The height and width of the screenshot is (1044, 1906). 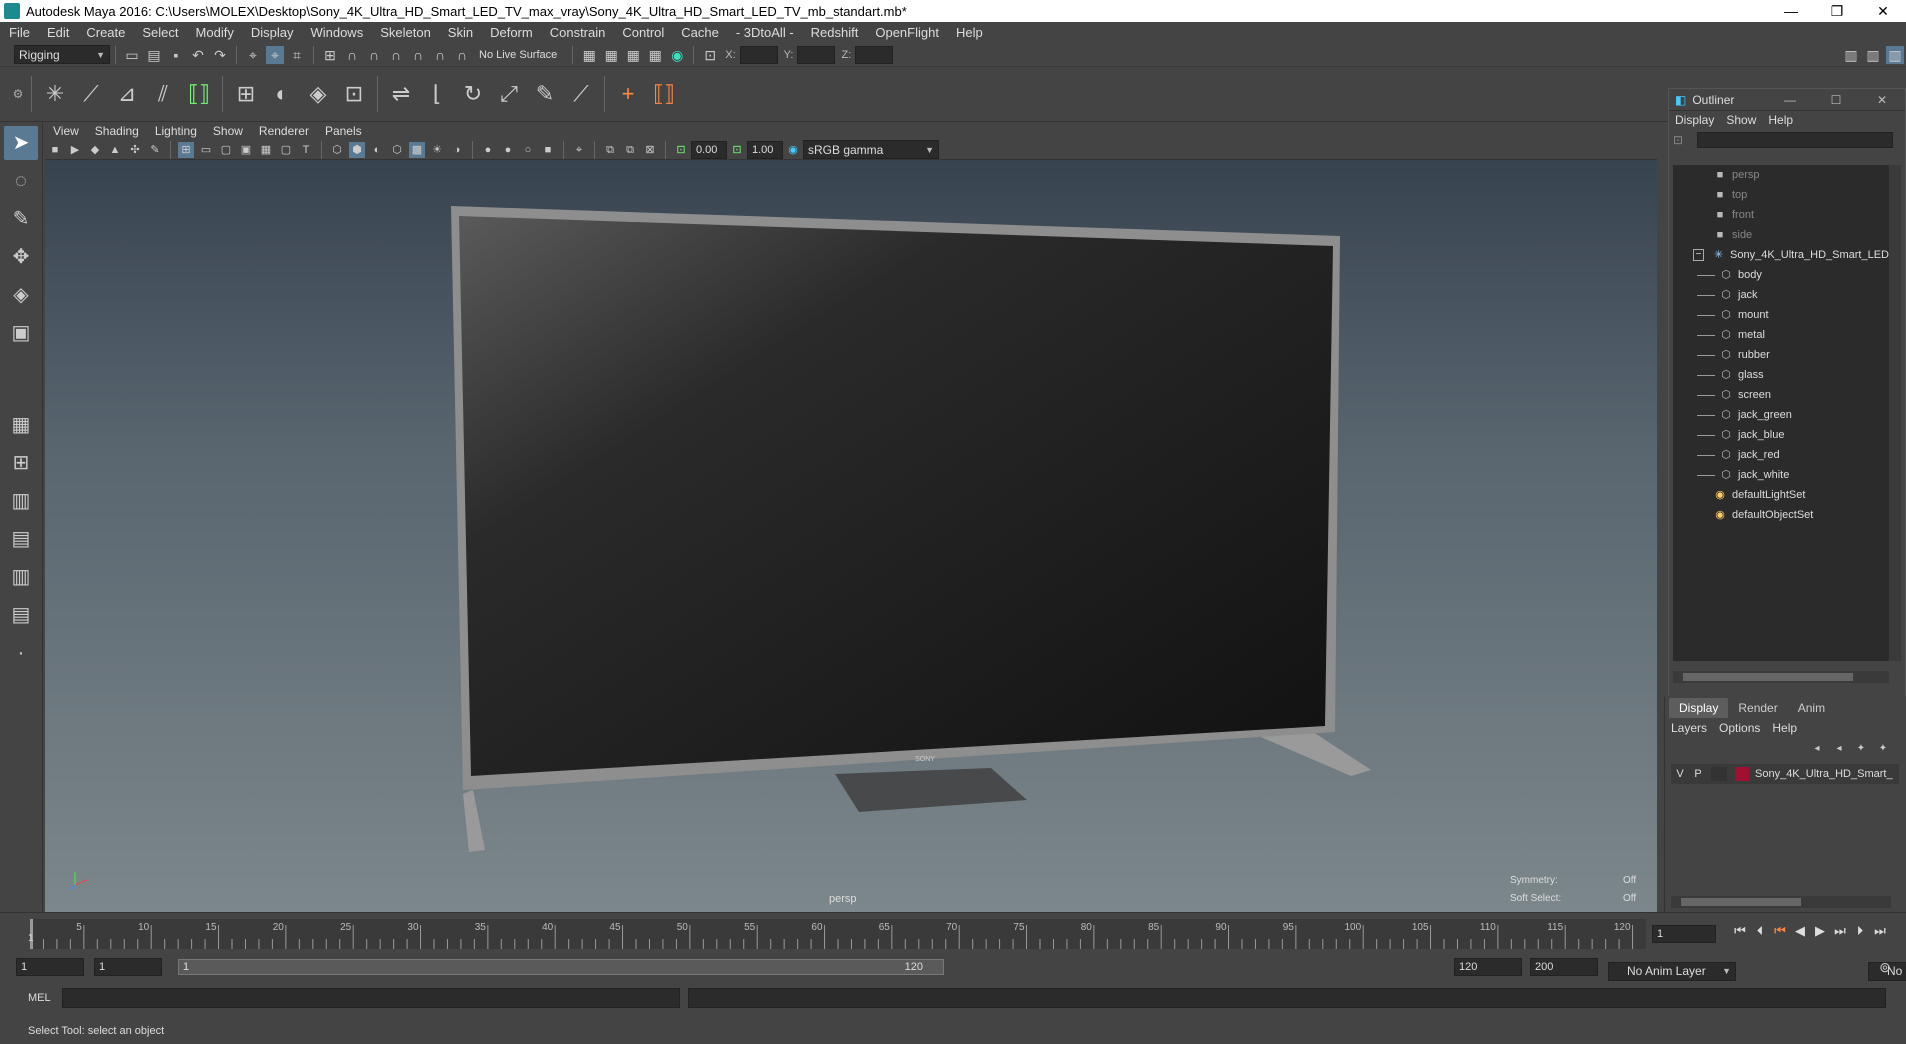 I want to click on layer-tab-2: Anim, so click(x=1811, y=708).